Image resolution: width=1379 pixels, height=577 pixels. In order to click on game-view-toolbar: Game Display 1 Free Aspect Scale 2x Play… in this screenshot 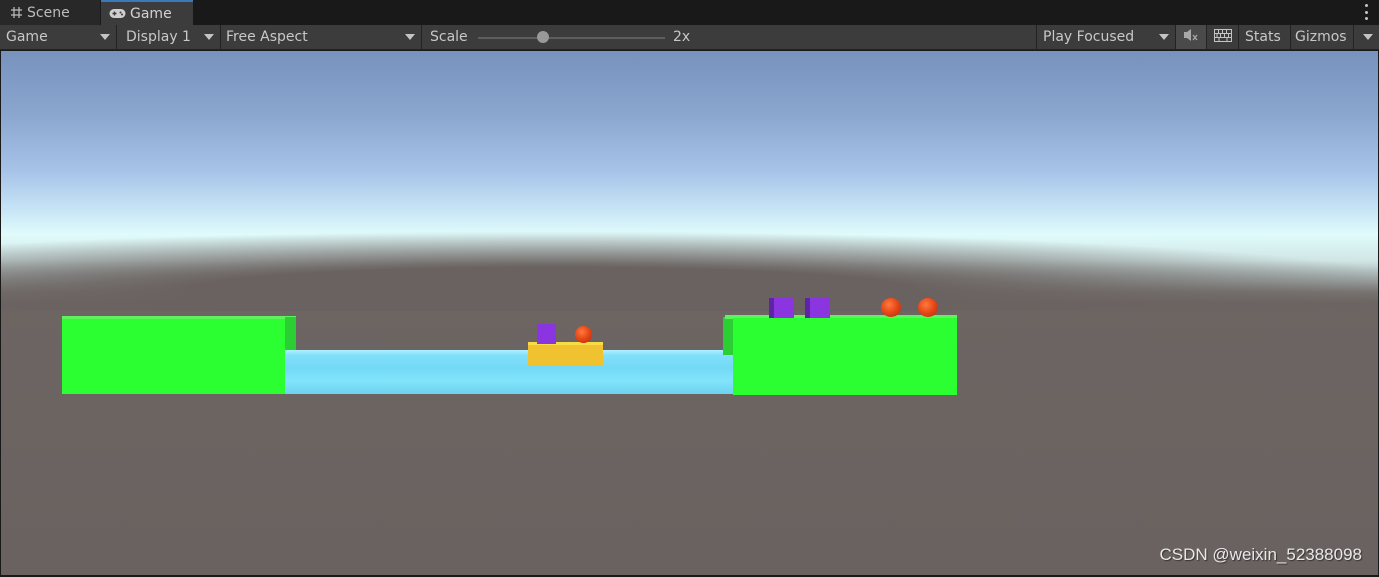, I will do `click(689, 37)`.